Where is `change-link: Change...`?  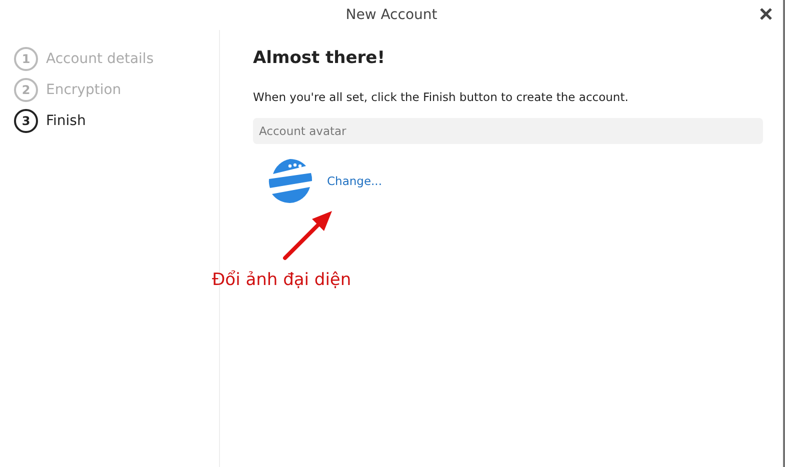 change-link: Change... is located at coordinates (354, 181).